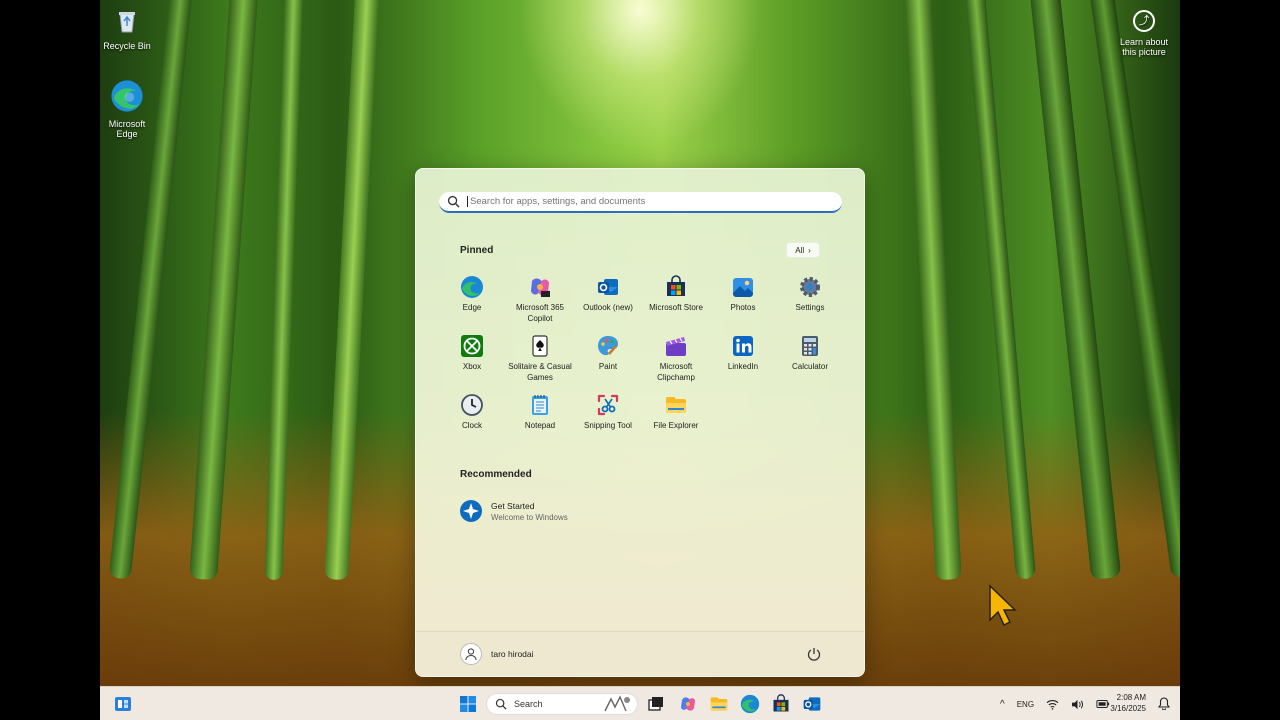 This screenshot has width=1280, height=720. I want to click on pinned-app-microsoft-store: Microsoft Store, so click(676, 294).